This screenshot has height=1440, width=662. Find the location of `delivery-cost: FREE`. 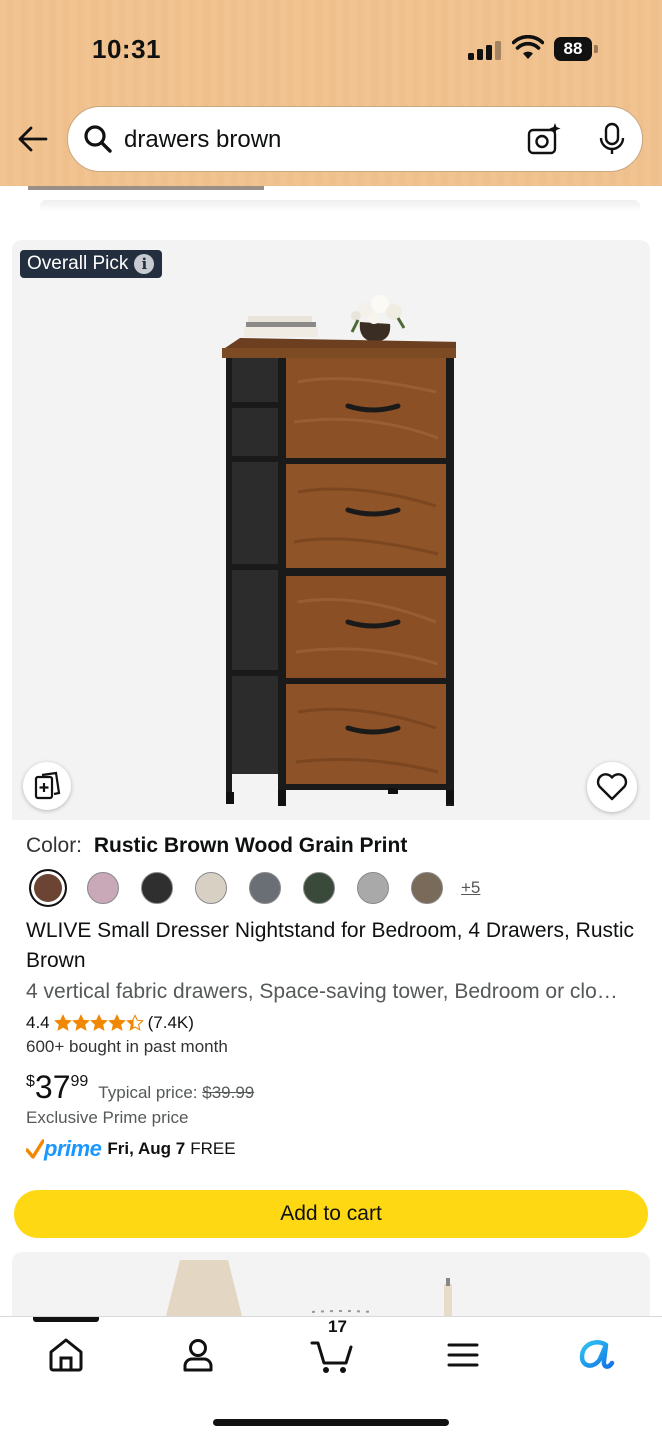

delivery-cost: FREE is located at coordinates (213, 1148).